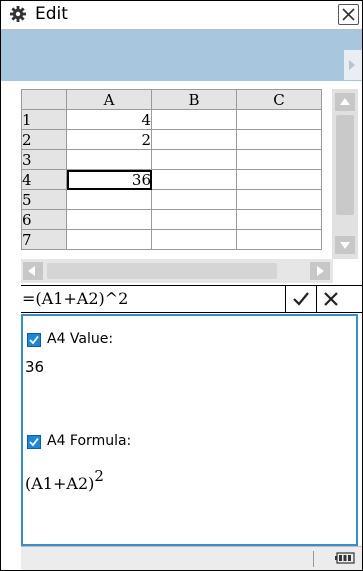  I want to click on cell-a4-selected: 36, so click(109, 179).